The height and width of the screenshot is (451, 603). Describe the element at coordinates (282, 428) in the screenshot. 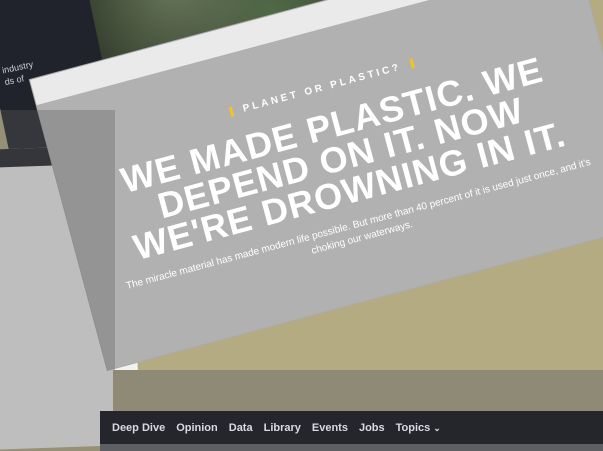

I see `nav-item-library: Library` at that location.